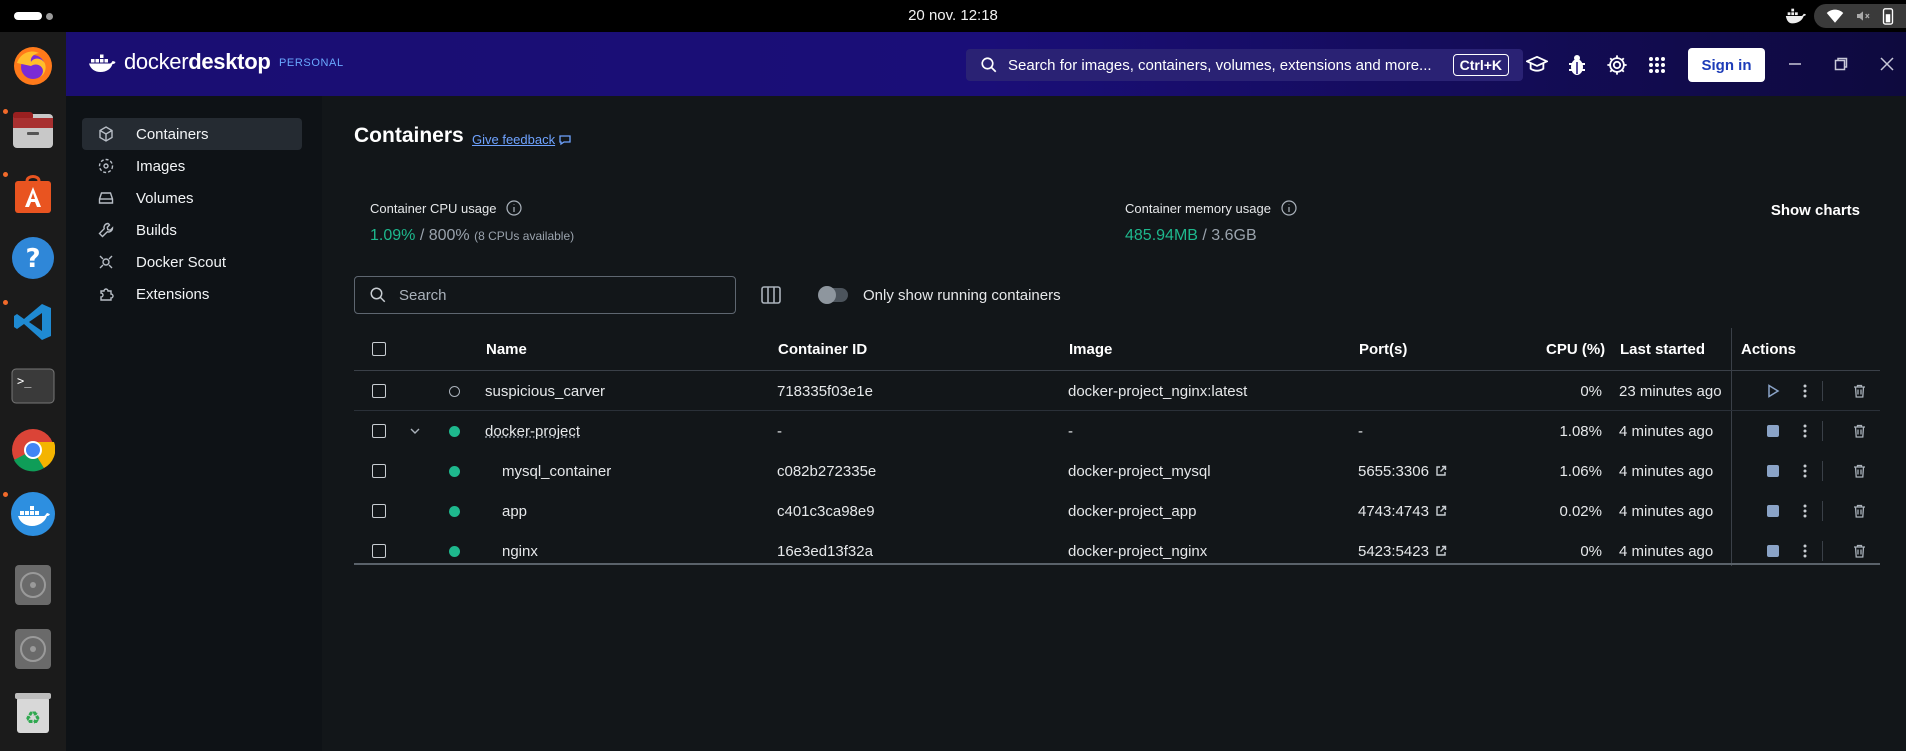 Image resolution: width=1906 pixels, height=751 pixels. Describe the element at coordinates (506, 349) in the screenshot. I see `header-name: Name` at that location.